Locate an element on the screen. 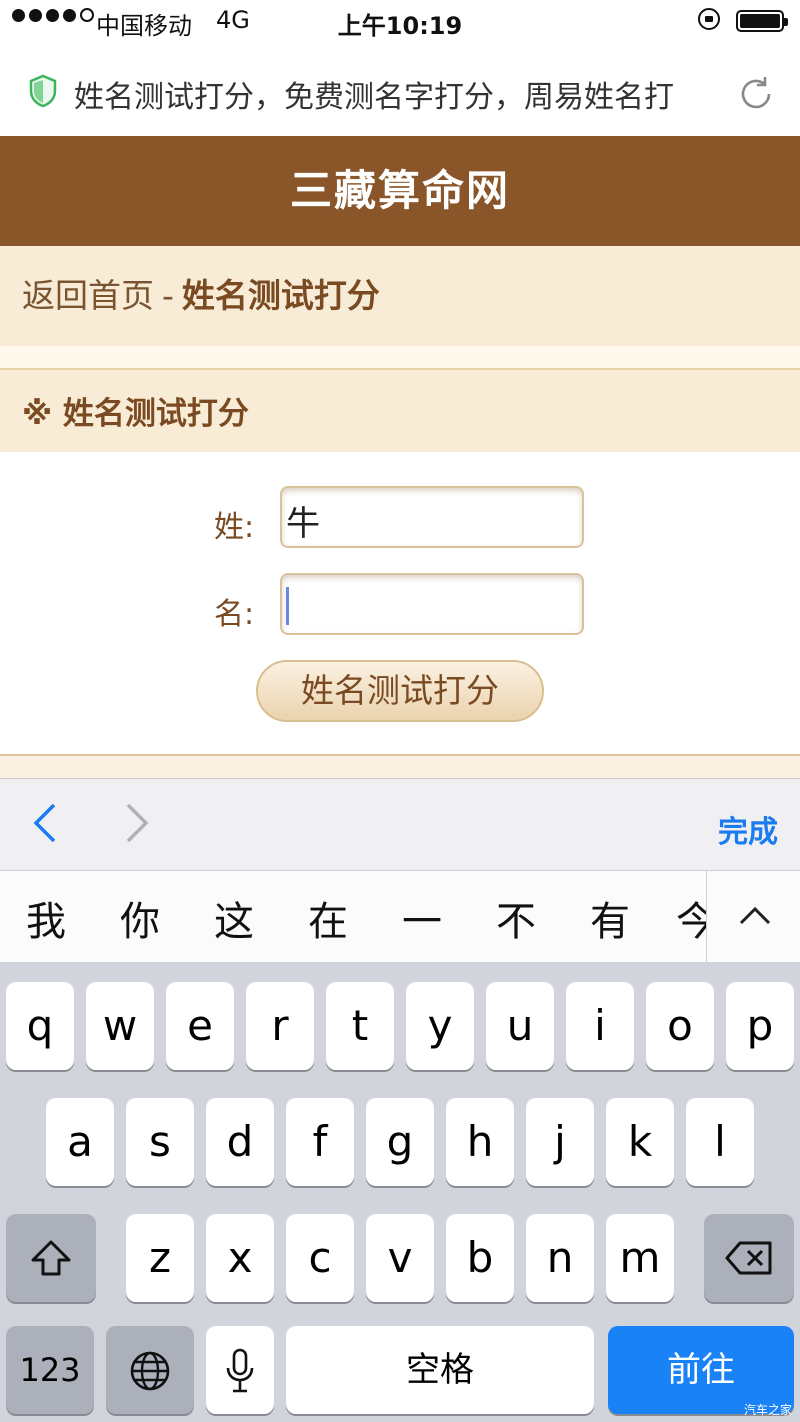 Image resolution: width=800 pixels, height=1422 pixels. keyboard-accessory-bar: 完成 is located at coordinates (400, 824).